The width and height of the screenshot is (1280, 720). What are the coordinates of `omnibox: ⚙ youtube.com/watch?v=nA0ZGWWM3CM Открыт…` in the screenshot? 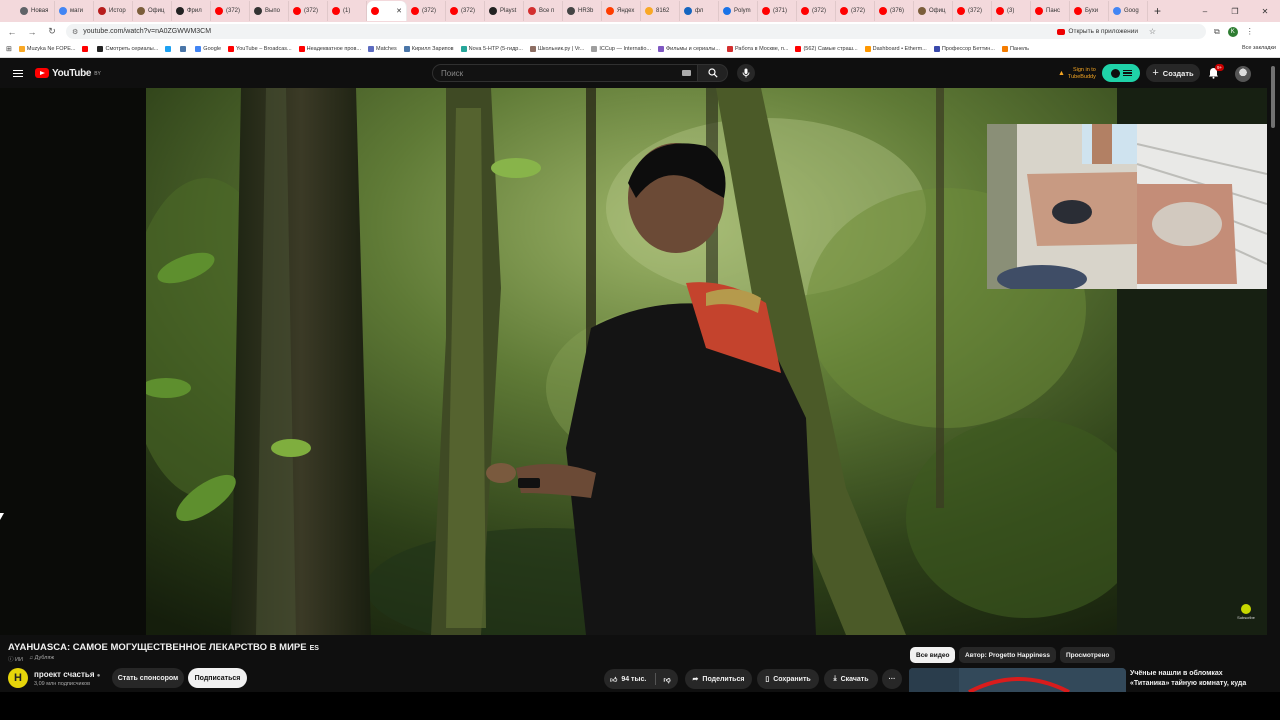 It's located at (636, 31).